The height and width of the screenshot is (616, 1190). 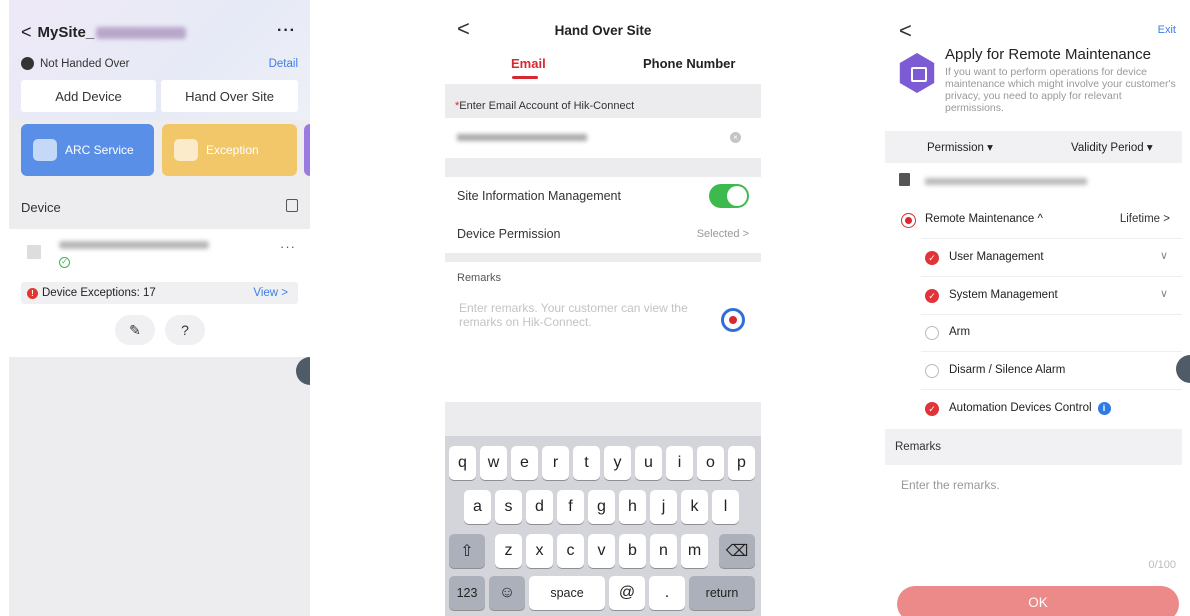 I want to click on key-y: y, so click(x=617, y=463).